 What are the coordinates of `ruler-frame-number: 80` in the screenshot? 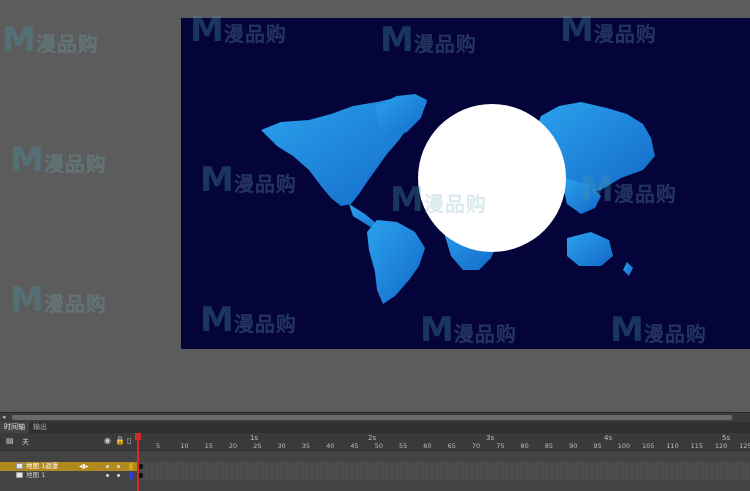 It's located at (524, 446).